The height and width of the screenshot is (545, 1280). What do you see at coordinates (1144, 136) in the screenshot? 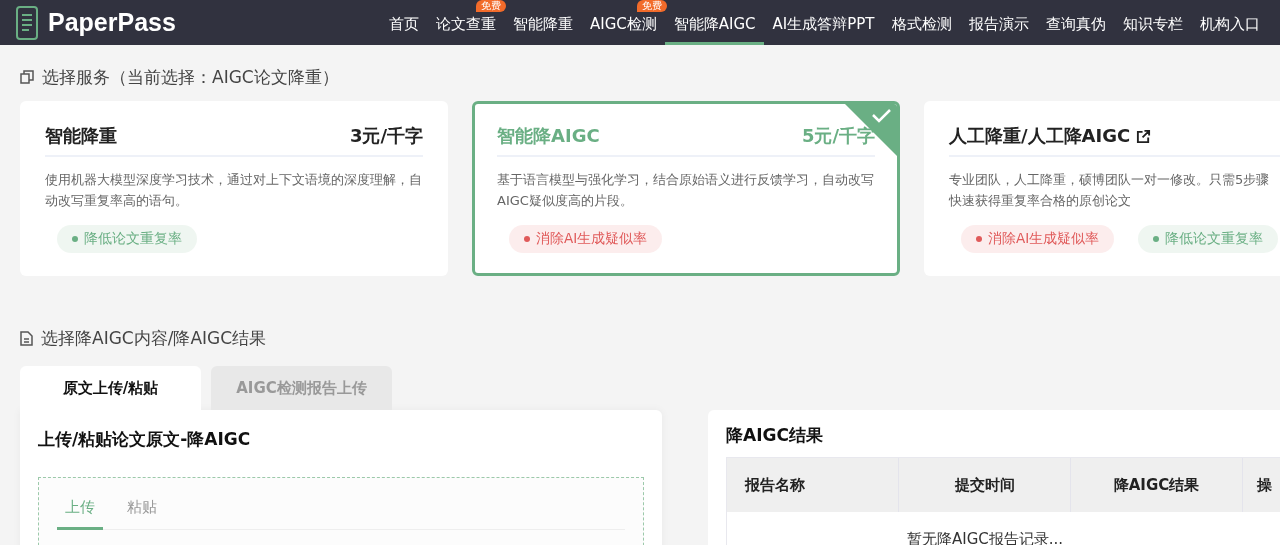
I see `external-link-icon` at bounding box center [1144, 136].